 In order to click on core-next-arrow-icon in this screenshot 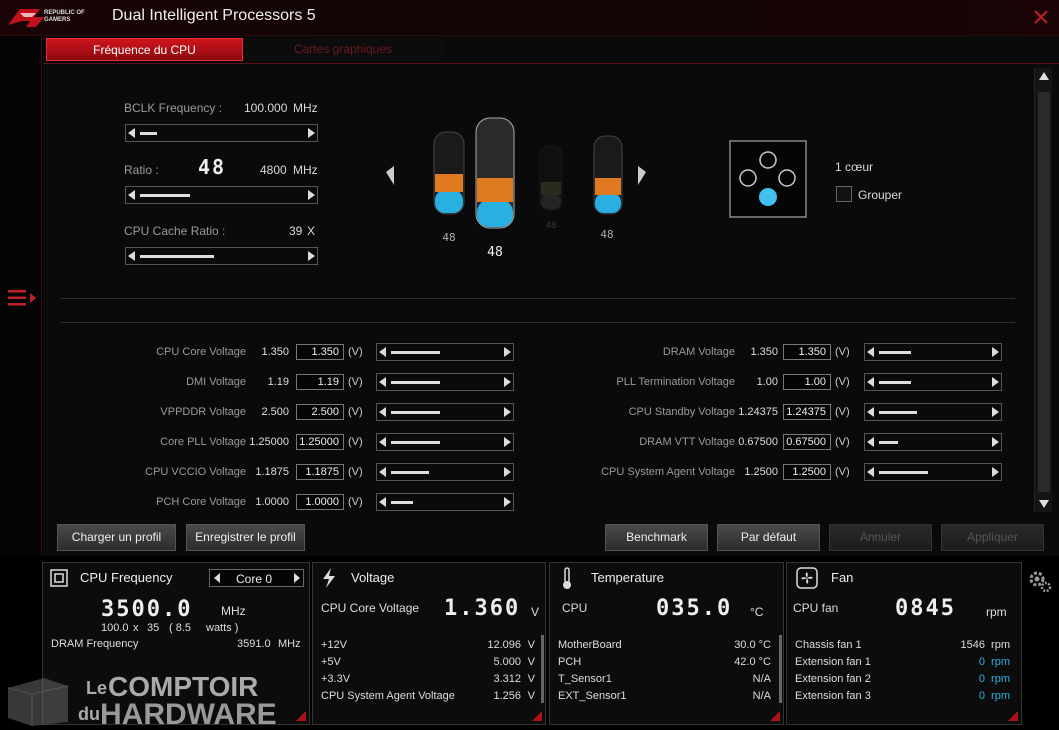, I will do `click(297, 578)`.